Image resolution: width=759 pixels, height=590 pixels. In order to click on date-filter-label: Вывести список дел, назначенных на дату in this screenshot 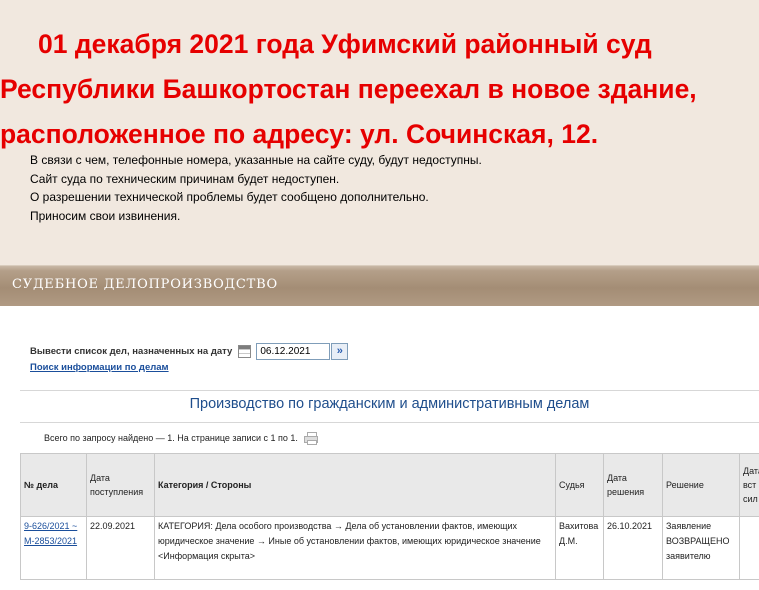, I will do `click(131, 351)`.